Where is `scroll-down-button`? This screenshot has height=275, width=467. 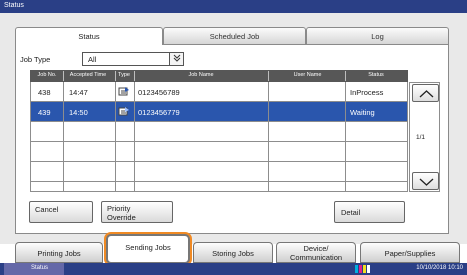
scroll-down-button is located at coordinates (425, 181).